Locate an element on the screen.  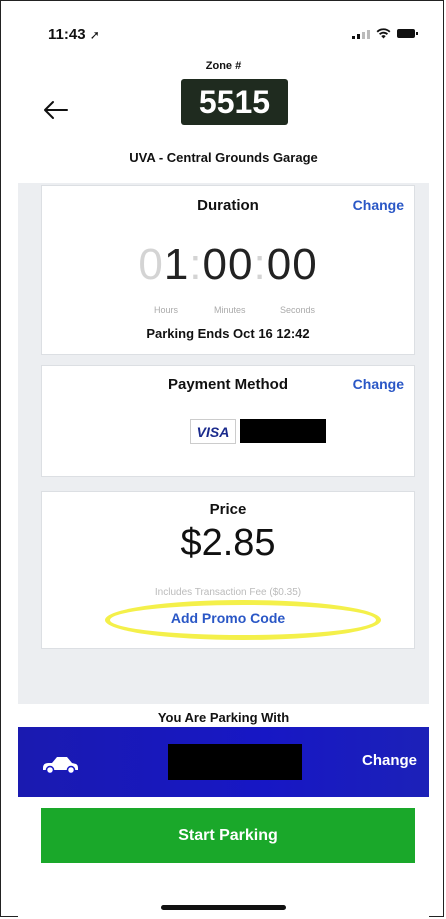
unit-seconds-label: Seconds is located at coordinates (298, 310).